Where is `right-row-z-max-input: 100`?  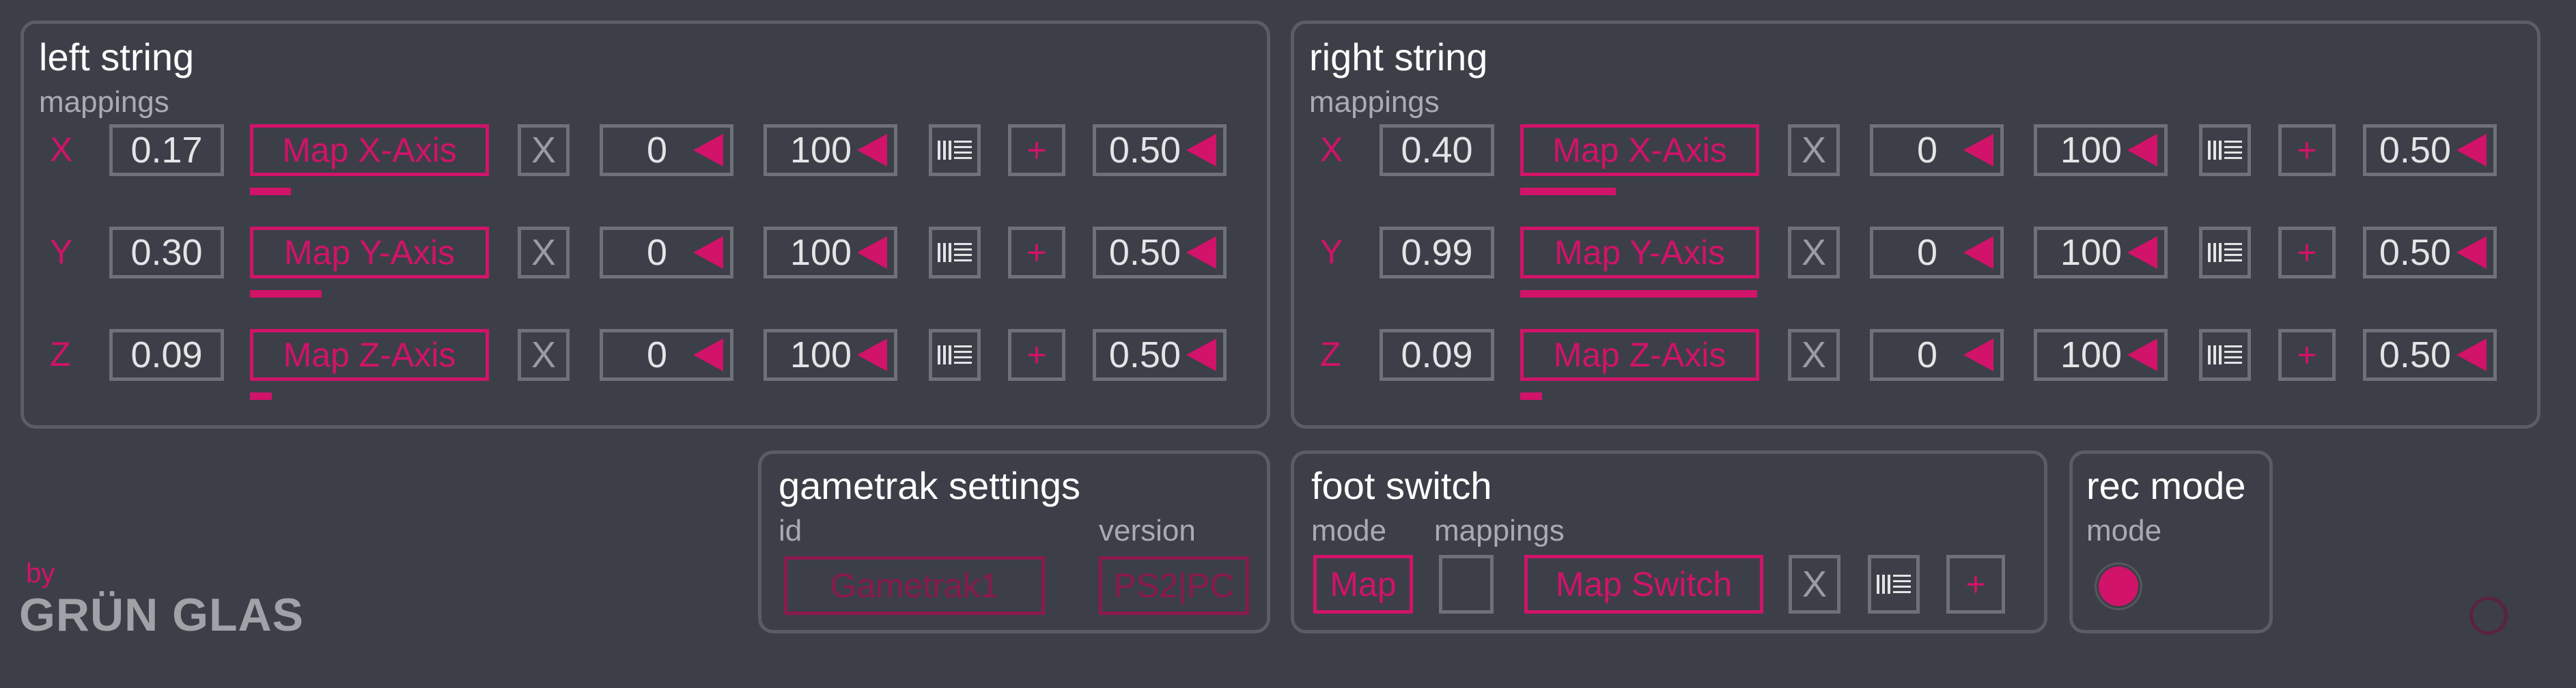 right-row-z-max-input: 100 is located at coordinates (2101, 355).